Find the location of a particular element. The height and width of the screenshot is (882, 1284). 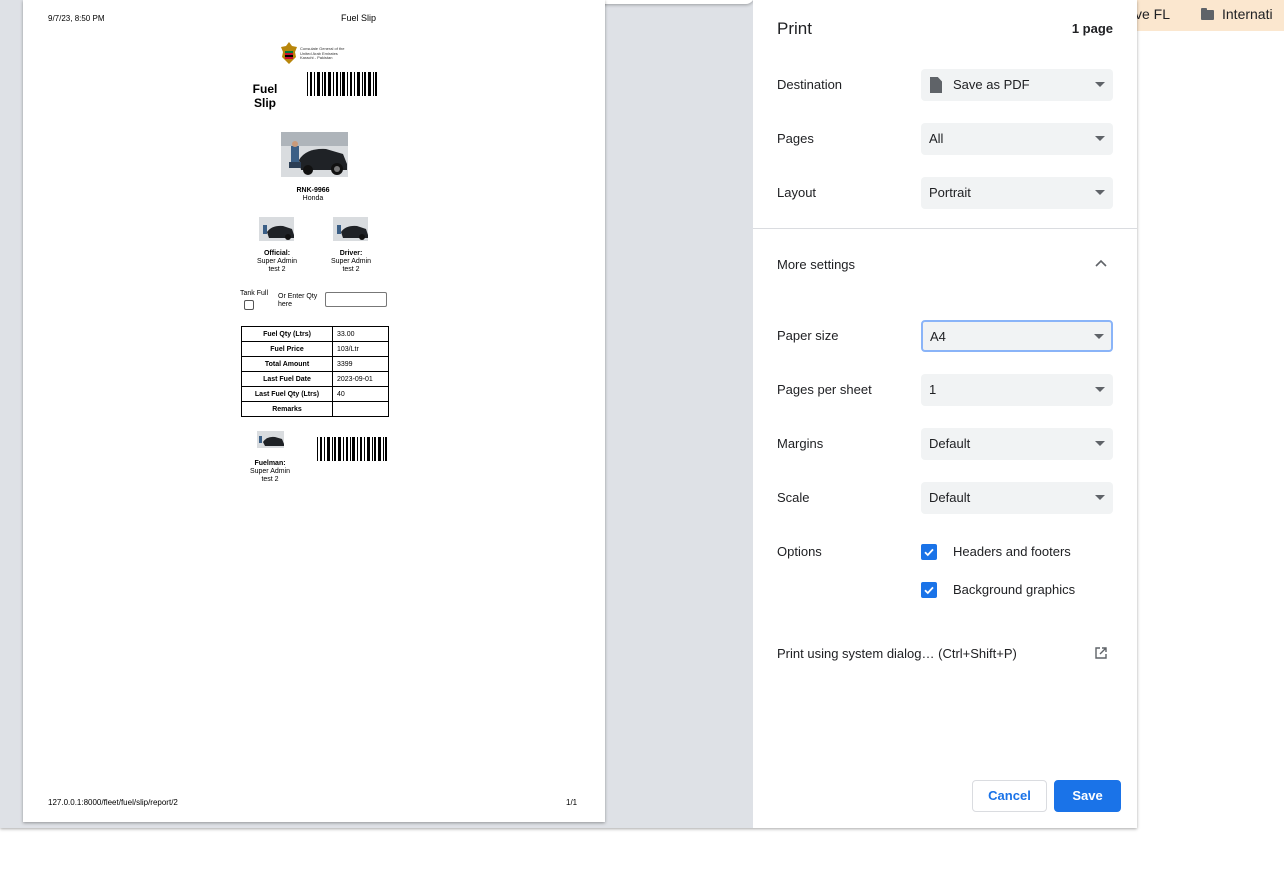

margins-select: Default is located at coordinates (1017, 444).